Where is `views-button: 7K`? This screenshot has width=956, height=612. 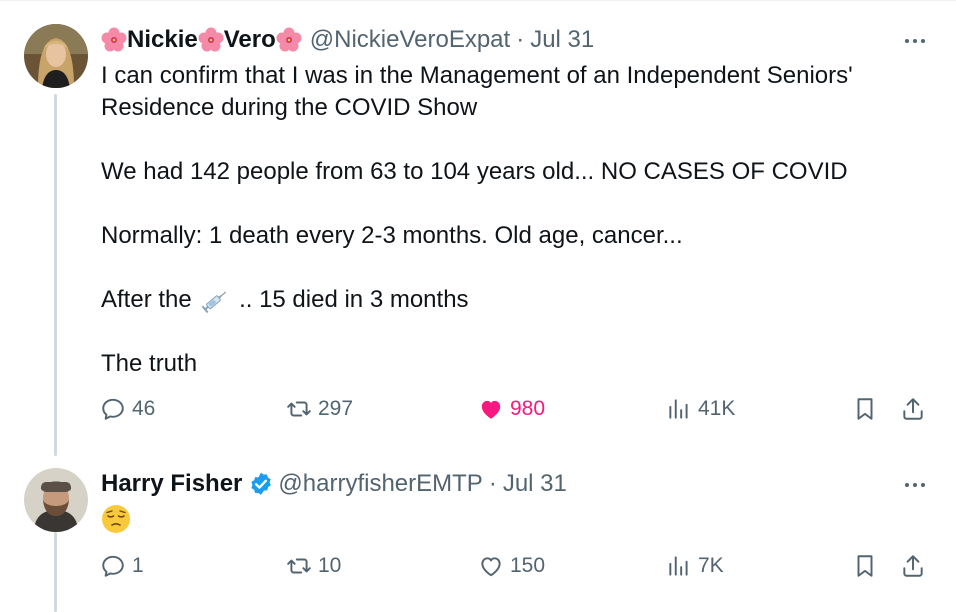 views-button: 7K is located at coordinates (695, 566).